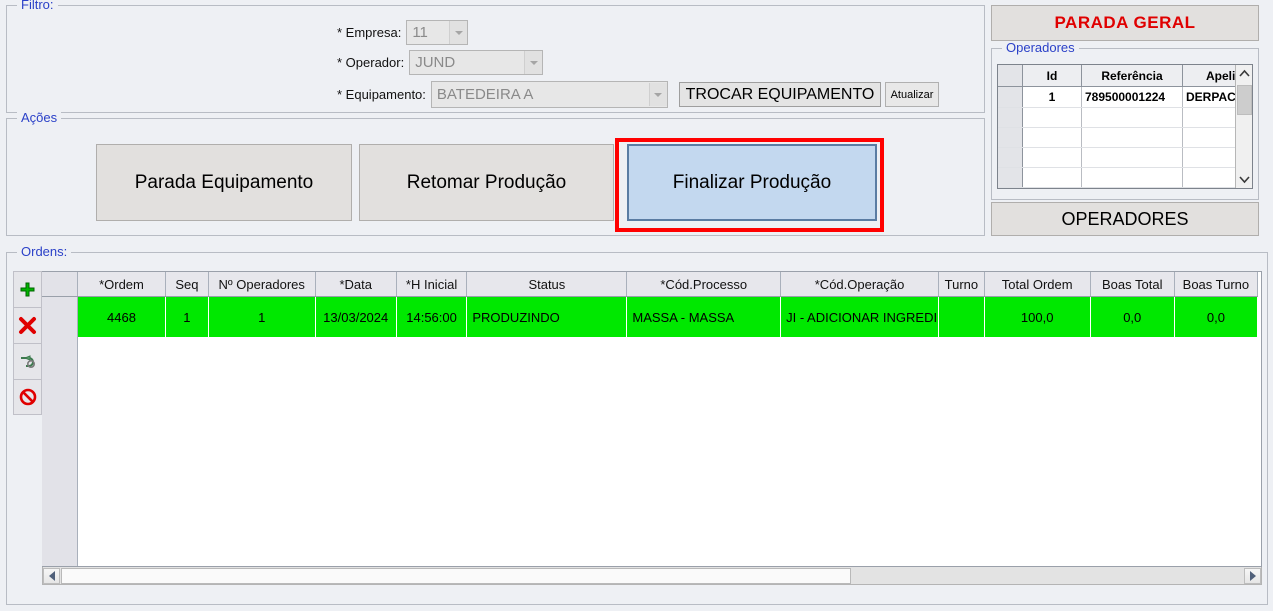  Describe the element at coordinates (1208, 76) in the screenshot. I see `operadores-col-header-3: Apelido` at that location.